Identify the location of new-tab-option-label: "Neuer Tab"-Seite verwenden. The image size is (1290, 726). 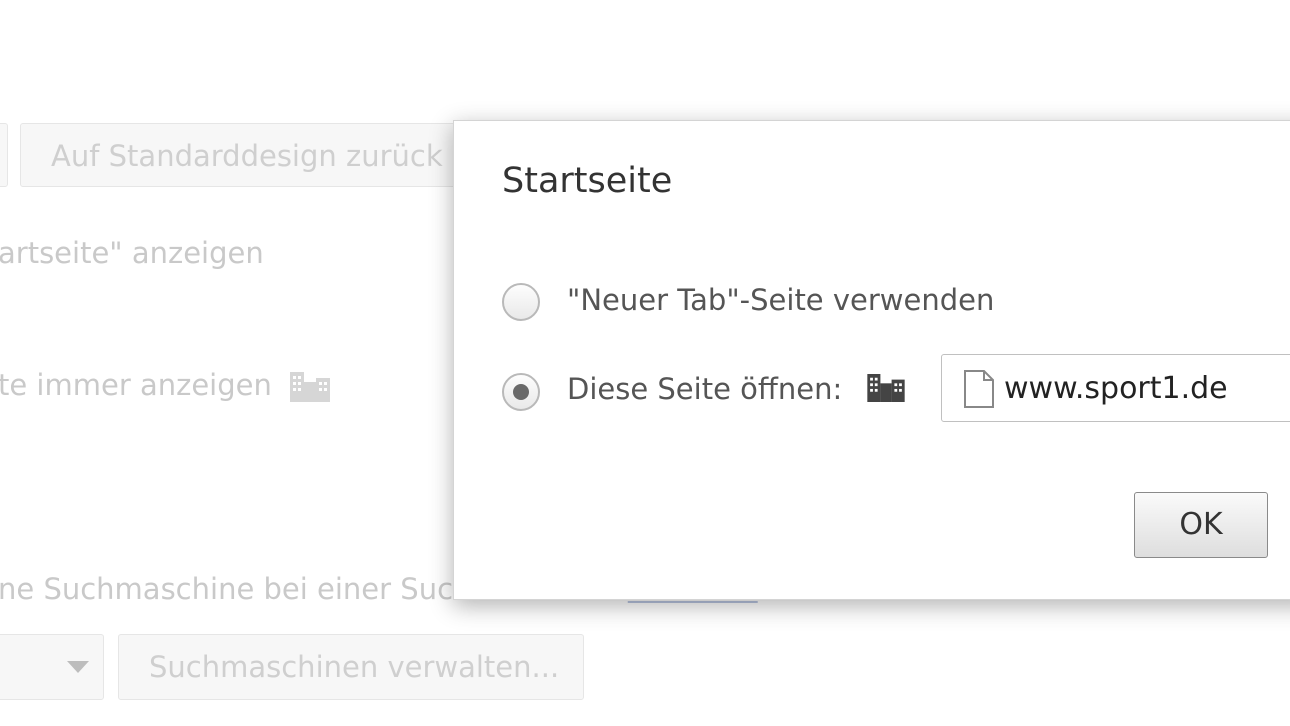
(780, 300).